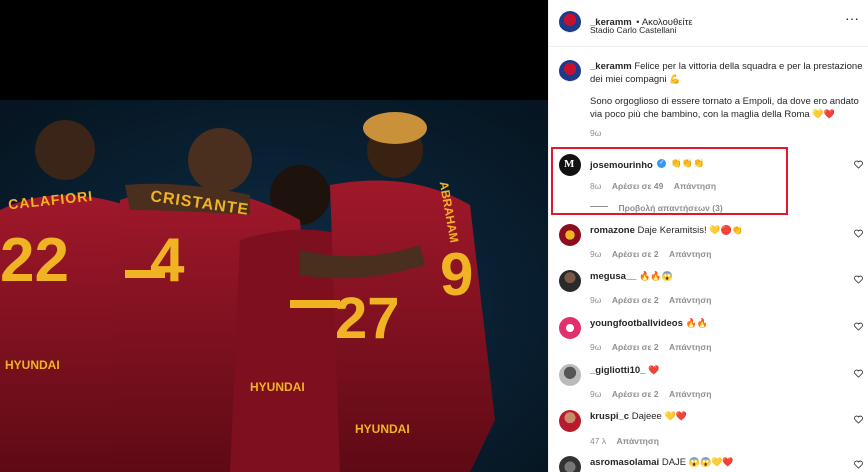  Describe the element at coordinates (277, 387) in the screenshot. I see `sponsor-hyundai-2: HYUNDAI` at that location.